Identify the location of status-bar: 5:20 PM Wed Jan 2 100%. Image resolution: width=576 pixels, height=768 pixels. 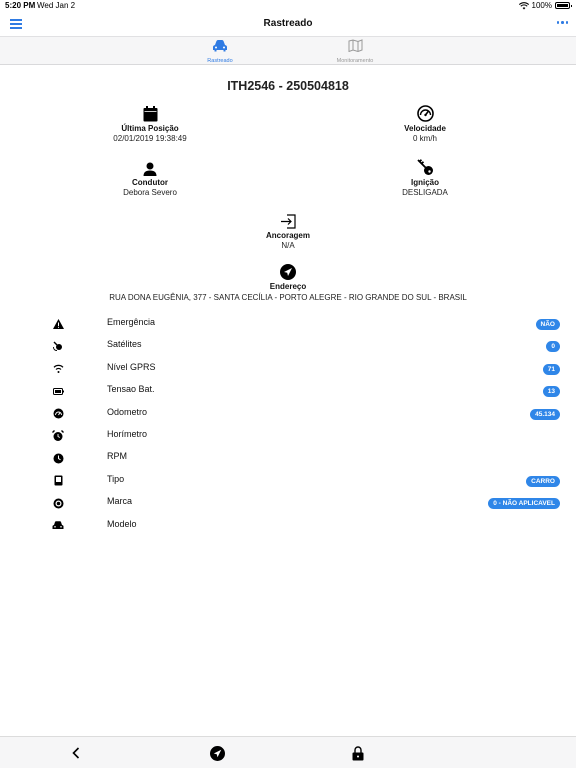
(288, 6).